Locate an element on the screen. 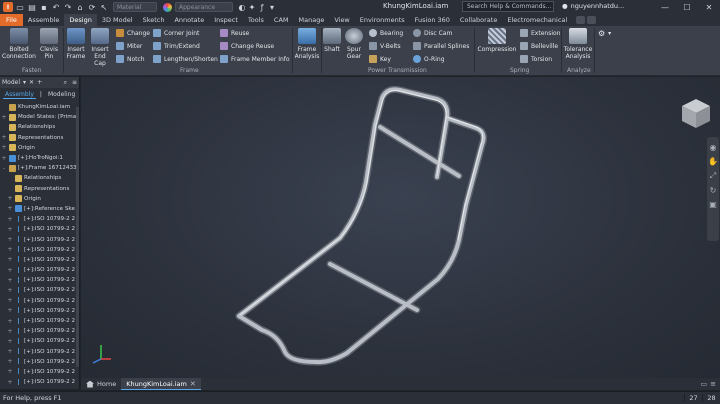 The width and height of the screenshot is (720, 404). more-icon: ▾ is located at coordinates (272, 7).